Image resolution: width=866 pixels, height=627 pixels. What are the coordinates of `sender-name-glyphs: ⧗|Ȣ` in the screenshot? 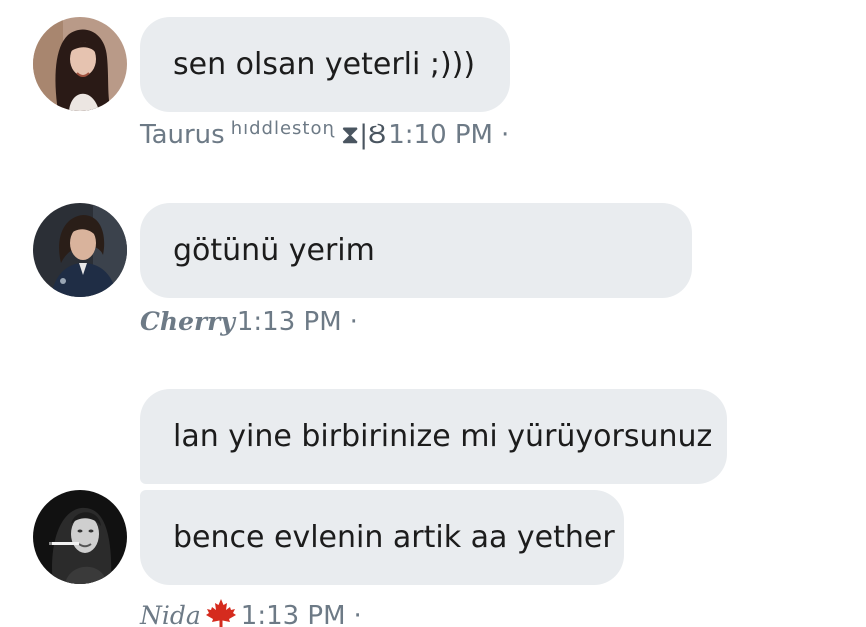 It's located at (364, 135).